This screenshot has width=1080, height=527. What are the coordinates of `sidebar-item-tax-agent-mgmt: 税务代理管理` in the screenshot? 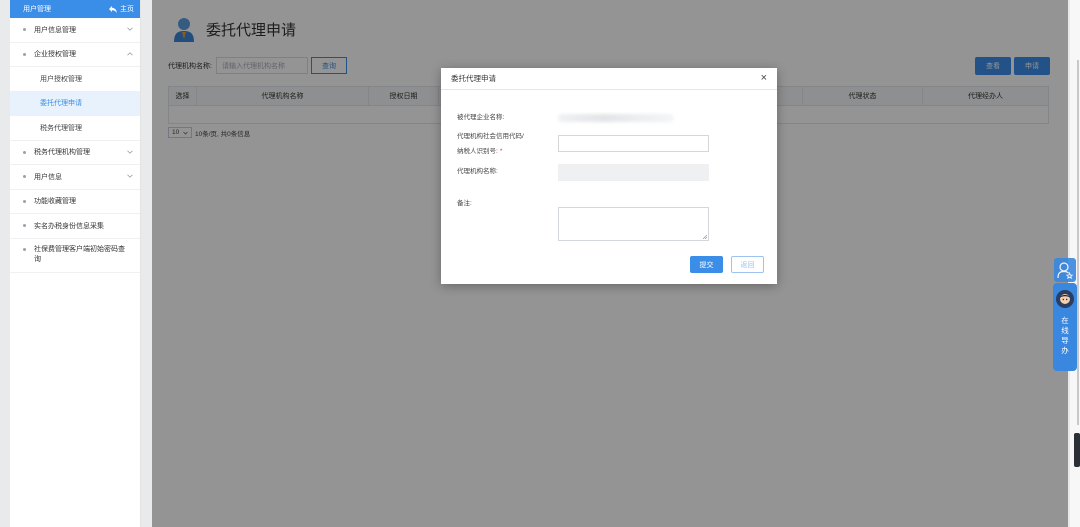 It's located at (75, 128).